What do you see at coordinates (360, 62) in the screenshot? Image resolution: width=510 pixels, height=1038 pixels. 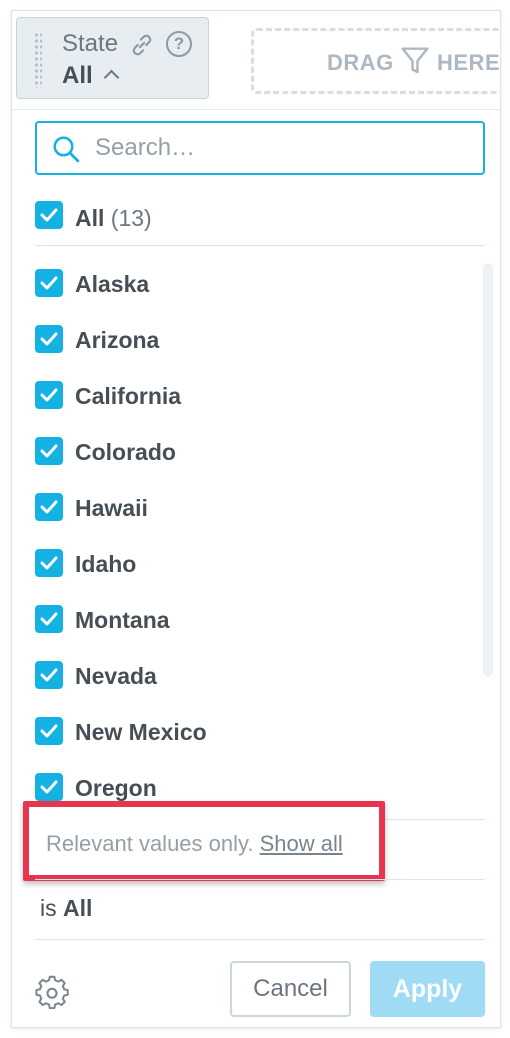 I see `drop-zone-text-before: DRAG` at bounding box center [360, 62].